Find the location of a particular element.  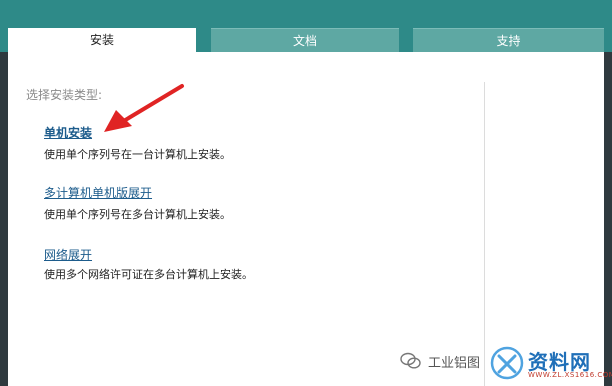

xs-logo-icon is located at coordinates (507, 363).